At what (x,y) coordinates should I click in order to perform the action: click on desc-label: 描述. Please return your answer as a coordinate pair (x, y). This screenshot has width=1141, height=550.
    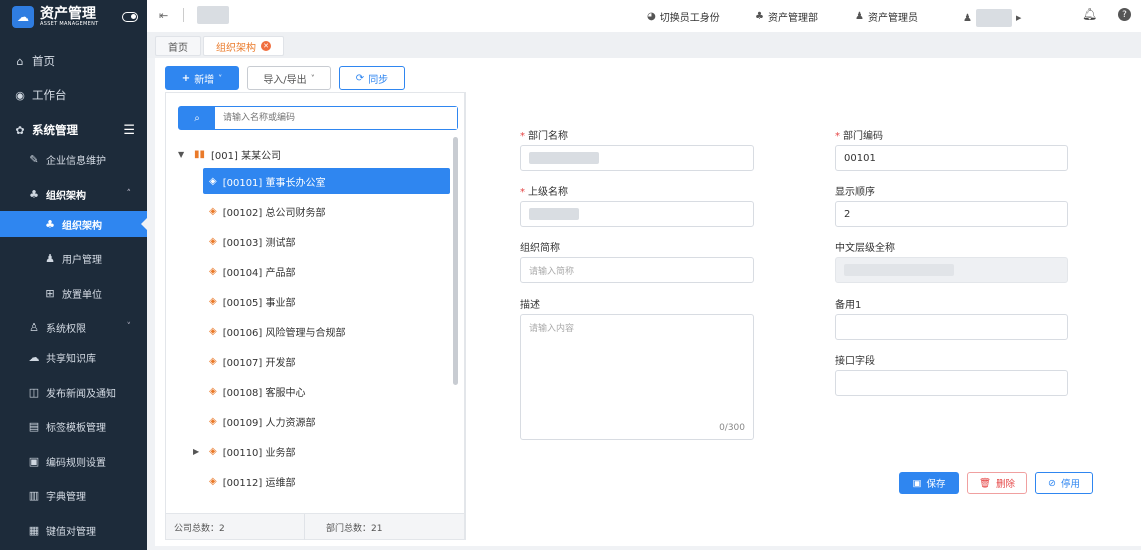
    Looking at the image, I should click on (530, 305).